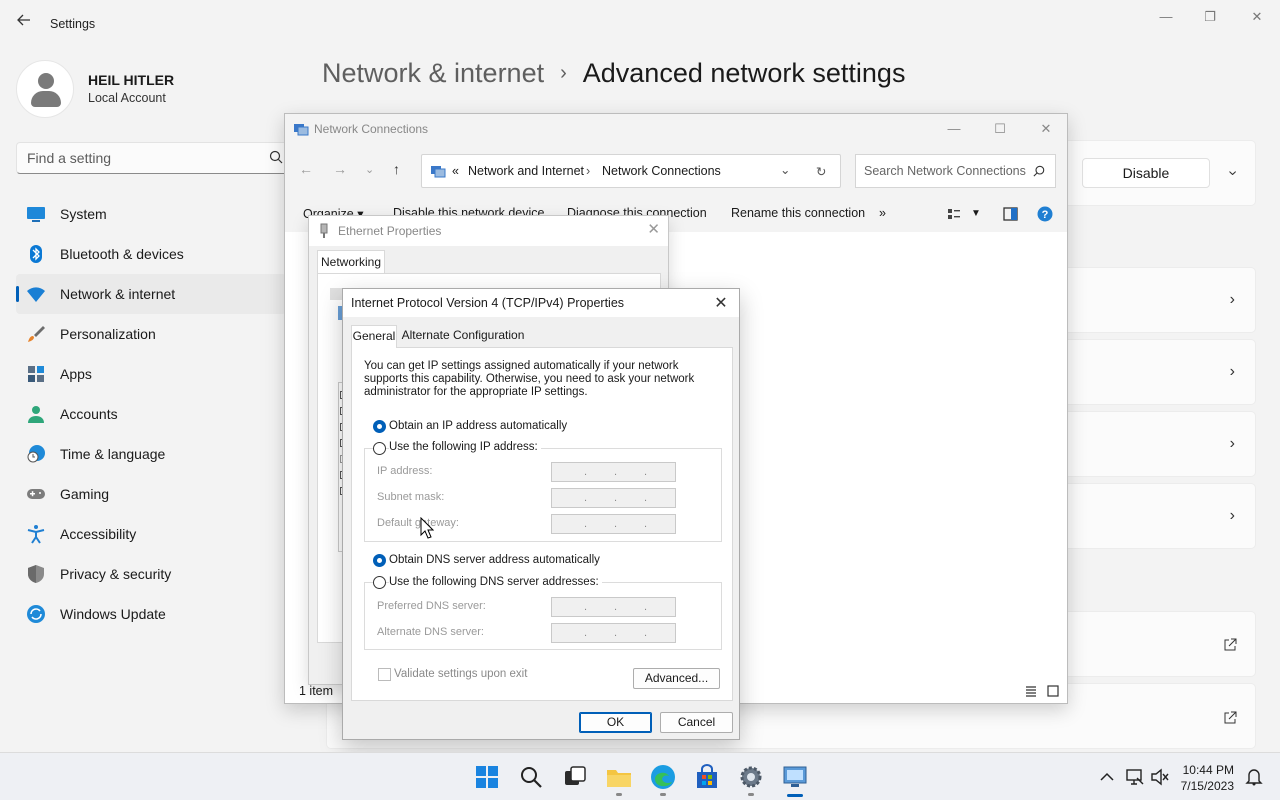  I want to click on edge-icon, so click(663, 777).